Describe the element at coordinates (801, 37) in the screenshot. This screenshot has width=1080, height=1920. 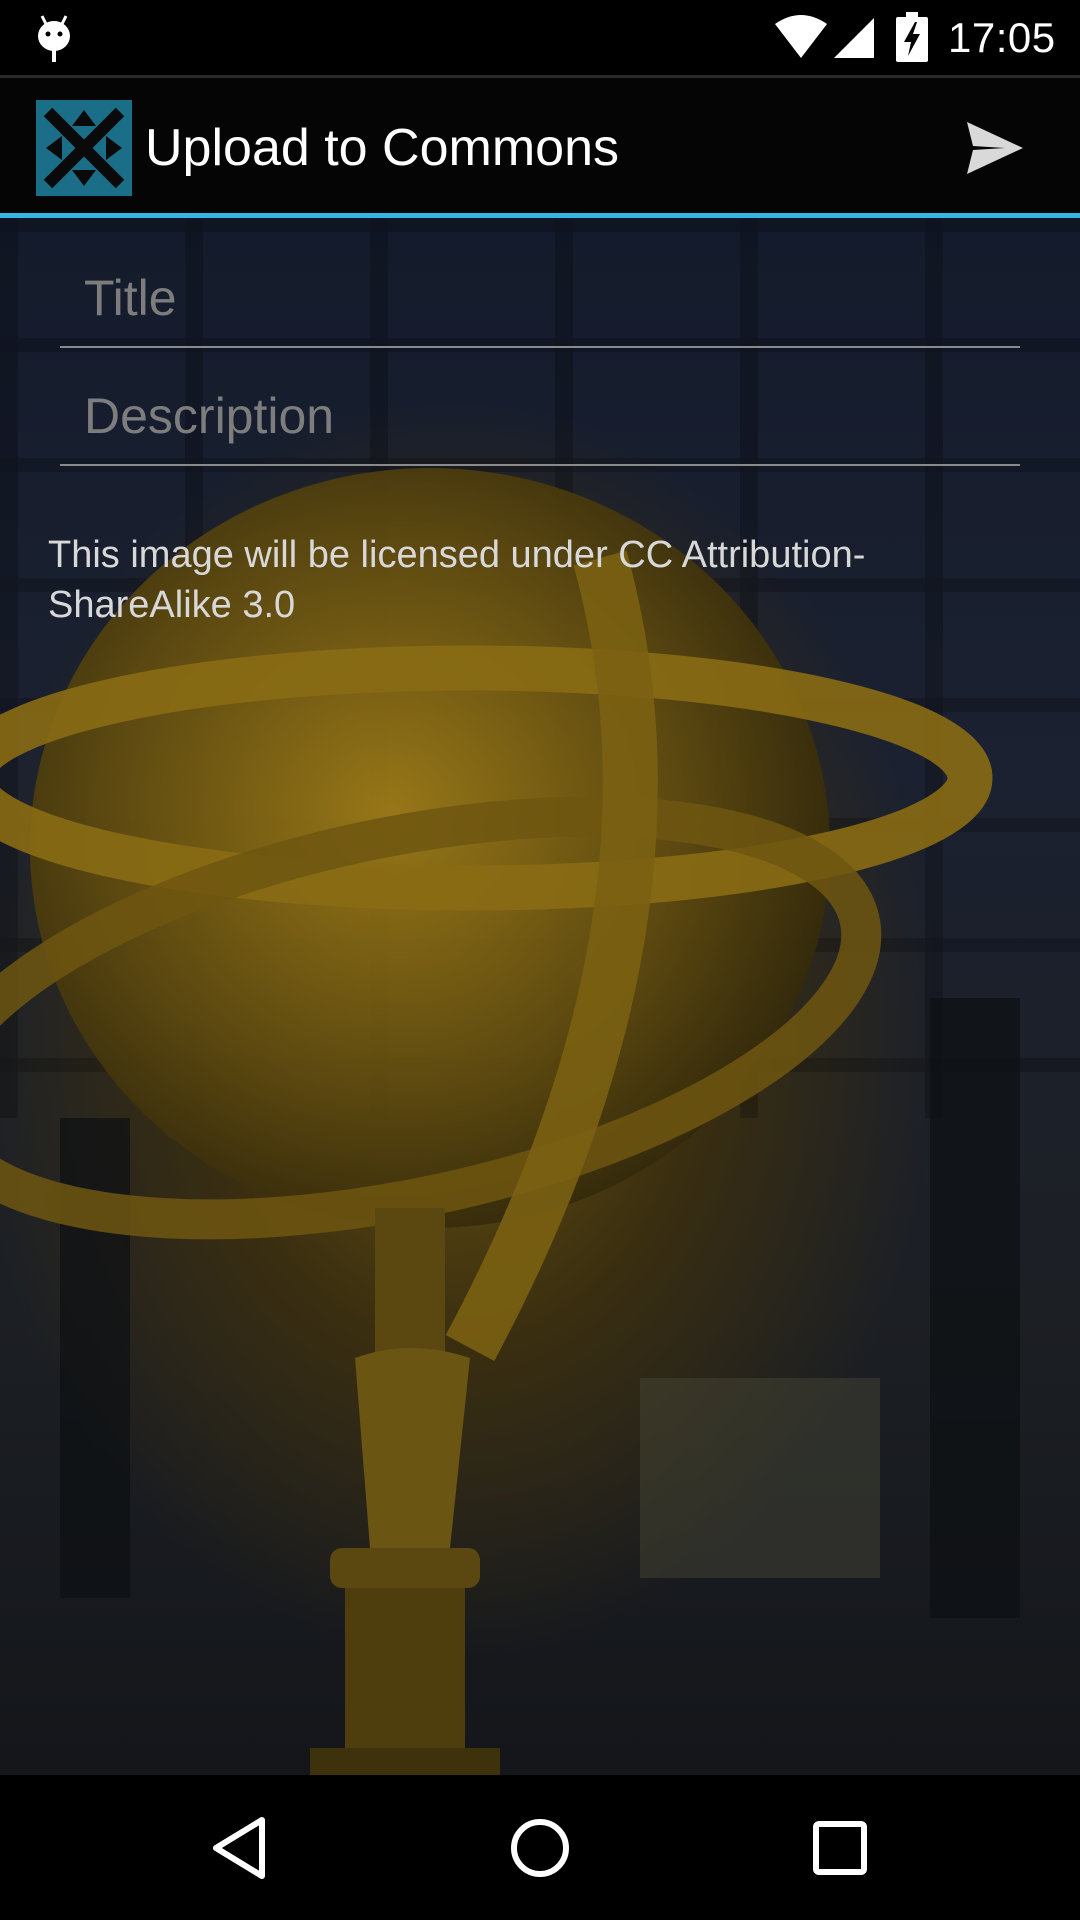
I see `wifi-icon` at that location.